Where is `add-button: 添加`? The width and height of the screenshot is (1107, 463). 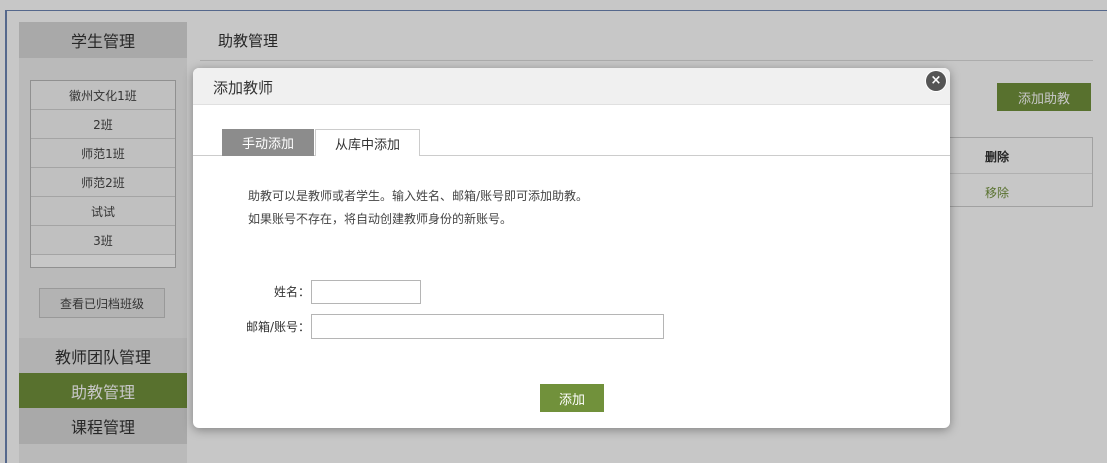 add-button: 添加 is located at coordinates (572, 398).